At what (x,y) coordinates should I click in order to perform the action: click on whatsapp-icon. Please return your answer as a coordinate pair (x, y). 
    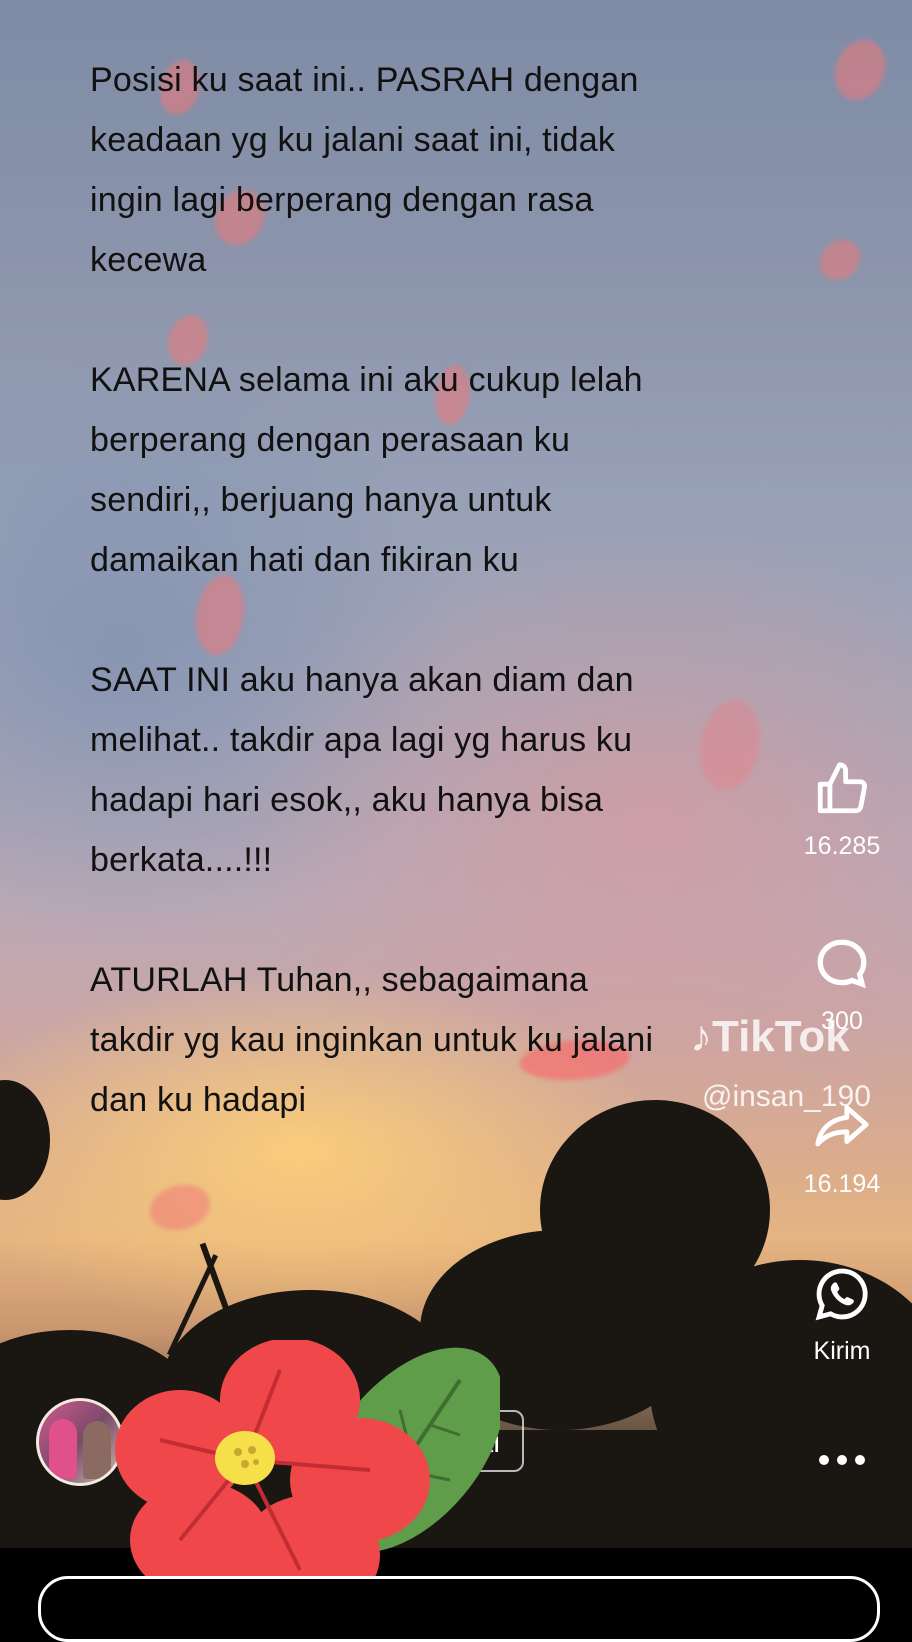
    Looking at the image, I should click on (842, 1294).